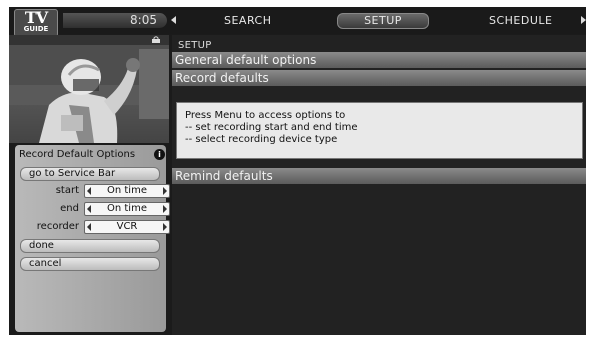 The image size is (595, 342). I want to click on top-bar: TV GUIDE 8:05 SEARCH SETUP SCHEDULE, so click(297, 22).